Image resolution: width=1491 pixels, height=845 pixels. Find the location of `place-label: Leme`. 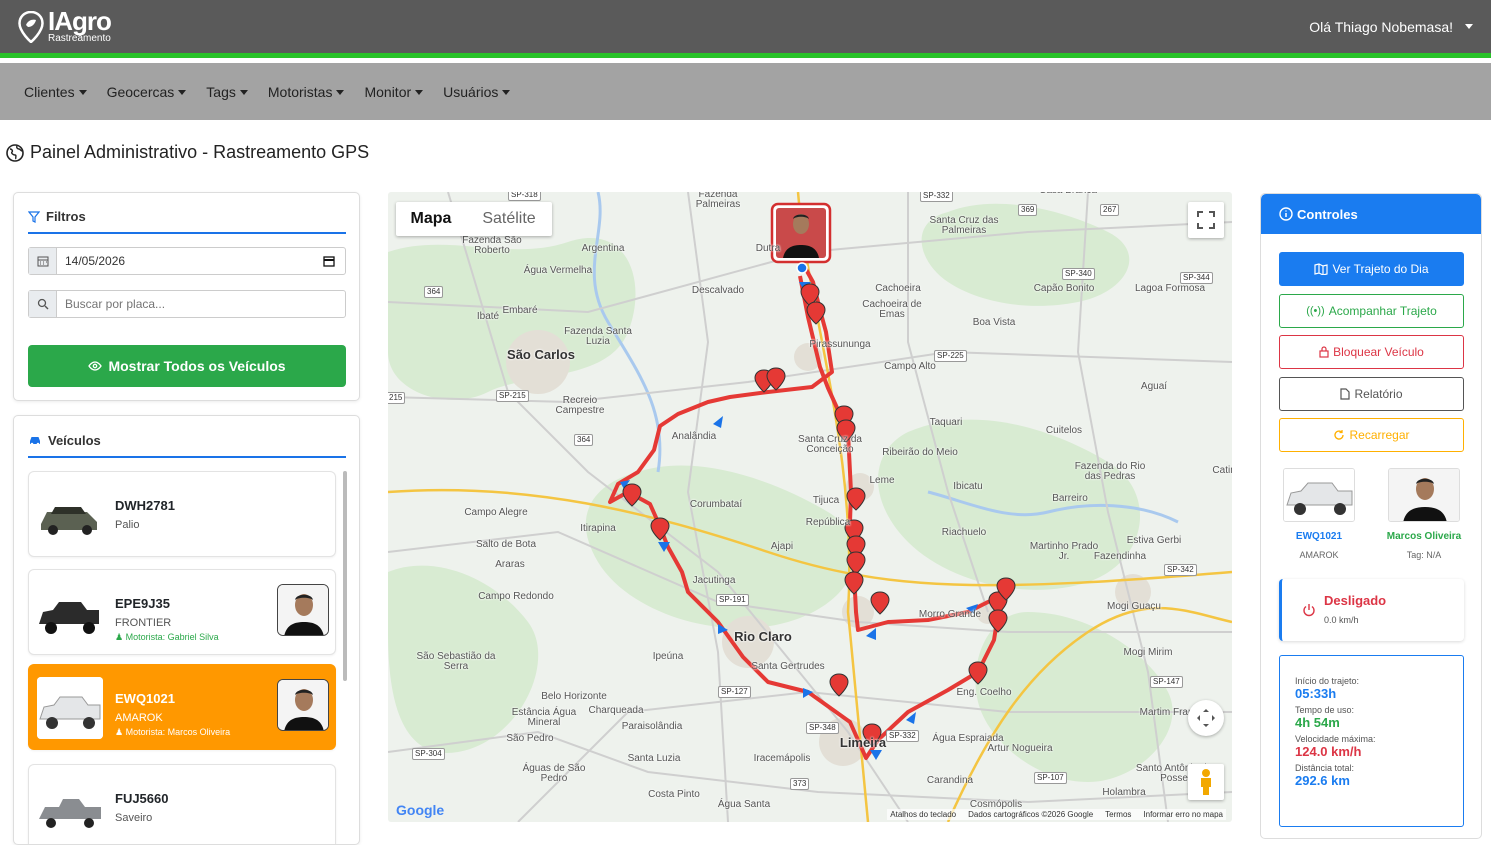

place-label: Leme is located at coordinates (882, 480).